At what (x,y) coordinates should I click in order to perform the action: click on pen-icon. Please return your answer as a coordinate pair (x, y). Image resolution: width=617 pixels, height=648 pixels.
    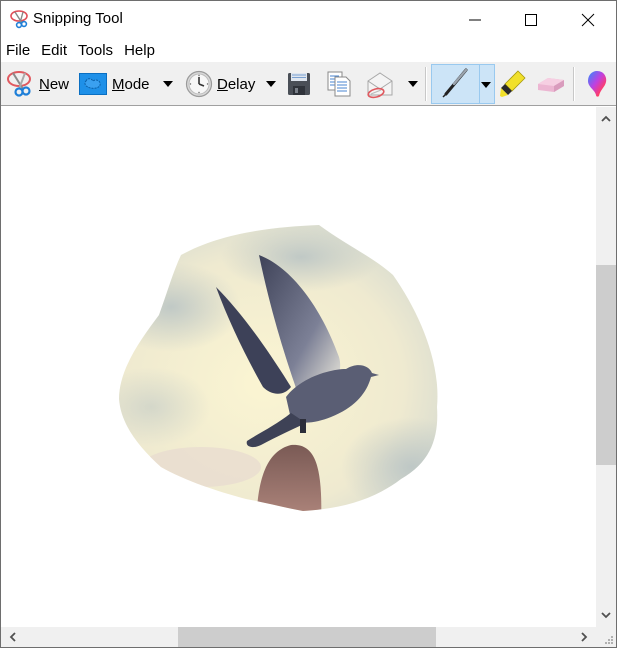
    Looking at the image, I should click on (455, 83).